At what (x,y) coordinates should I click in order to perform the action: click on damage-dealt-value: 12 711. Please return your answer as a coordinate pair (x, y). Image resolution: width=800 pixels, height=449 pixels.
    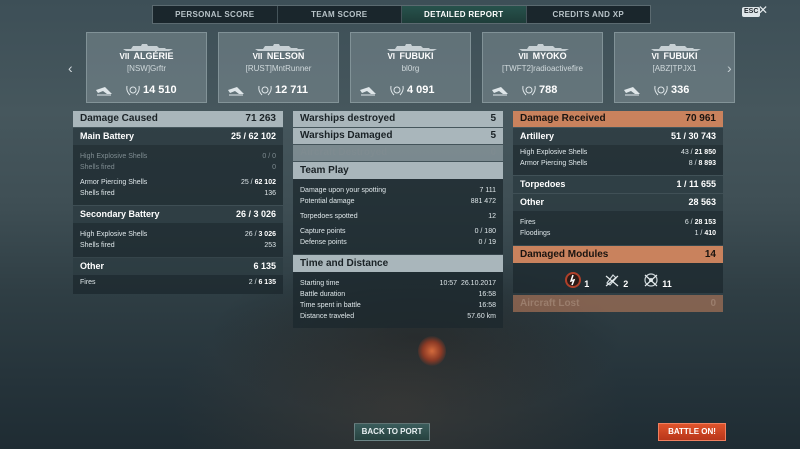
    Looking at the image, I should click on (292, 90).